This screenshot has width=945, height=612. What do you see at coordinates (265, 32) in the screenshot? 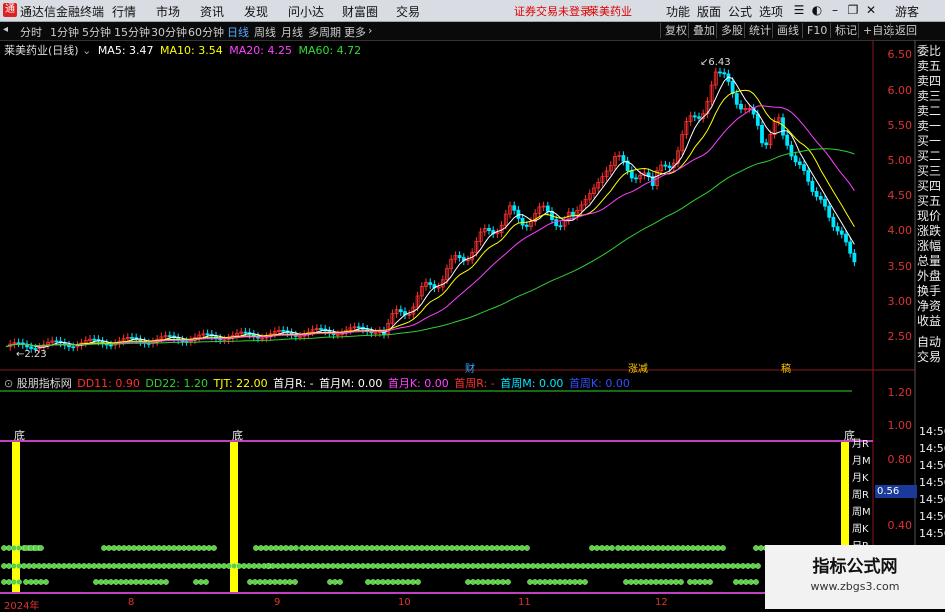
I see `period-weekly: 周线` at bounding box center [265, 32].